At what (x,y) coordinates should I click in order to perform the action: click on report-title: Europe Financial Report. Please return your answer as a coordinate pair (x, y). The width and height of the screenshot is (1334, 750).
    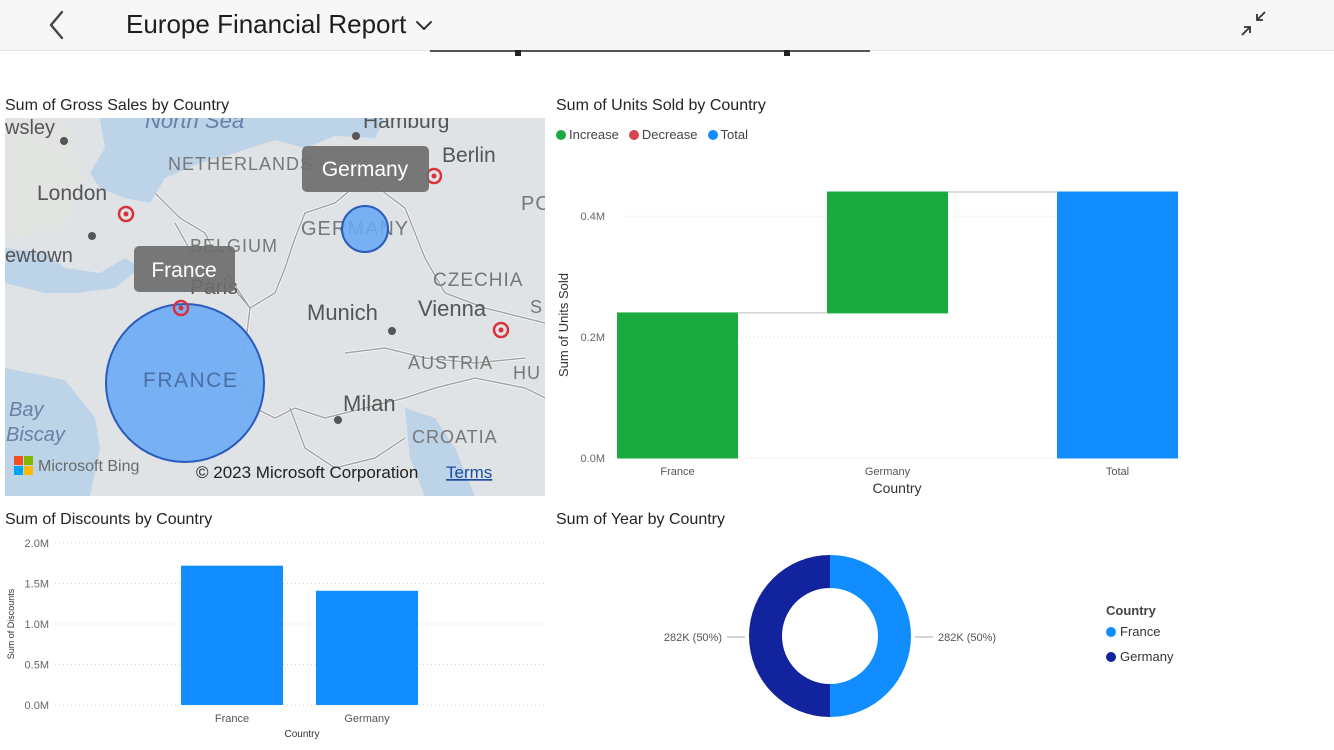
    Looking at the image, I should click on (266, 24).